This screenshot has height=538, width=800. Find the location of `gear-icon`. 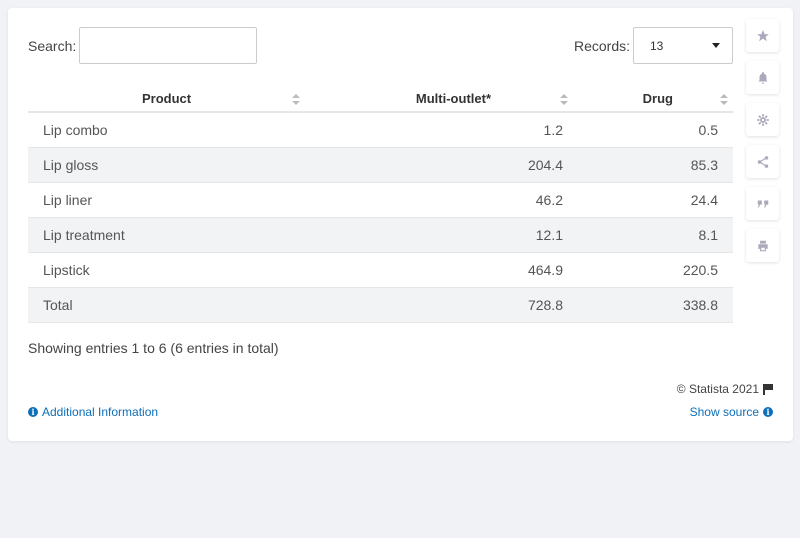

gear-icon is located at coordinates (762, 119).